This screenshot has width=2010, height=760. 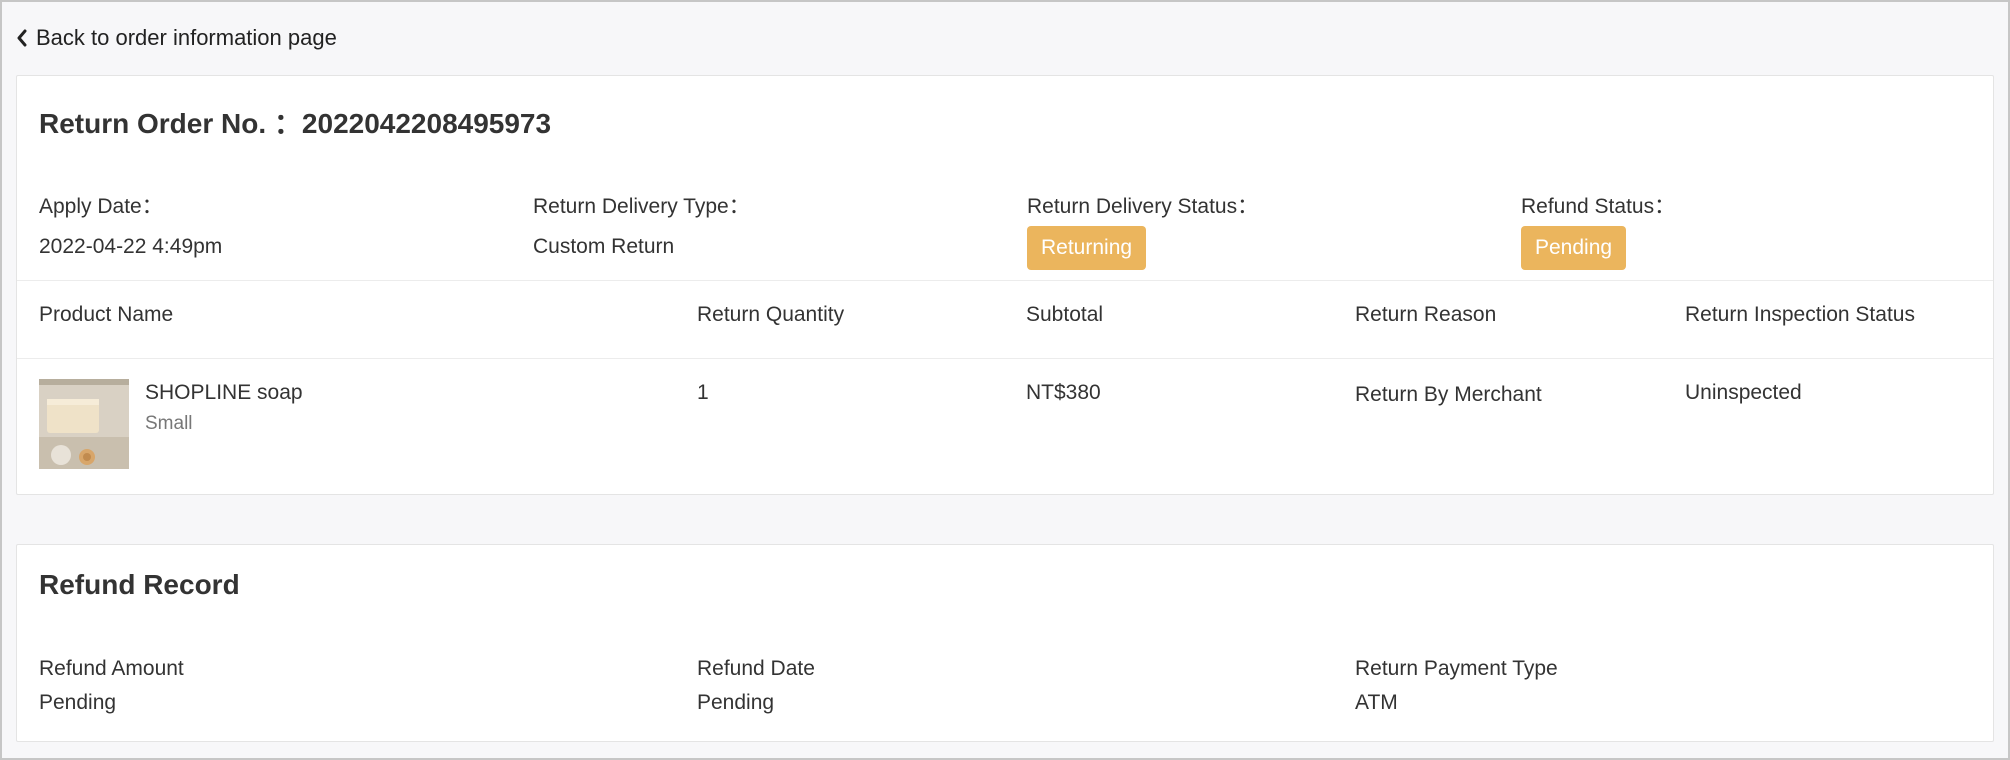 I want to click on delivery-type-label: Return Delivery Type：, so click(x=641, y=206).